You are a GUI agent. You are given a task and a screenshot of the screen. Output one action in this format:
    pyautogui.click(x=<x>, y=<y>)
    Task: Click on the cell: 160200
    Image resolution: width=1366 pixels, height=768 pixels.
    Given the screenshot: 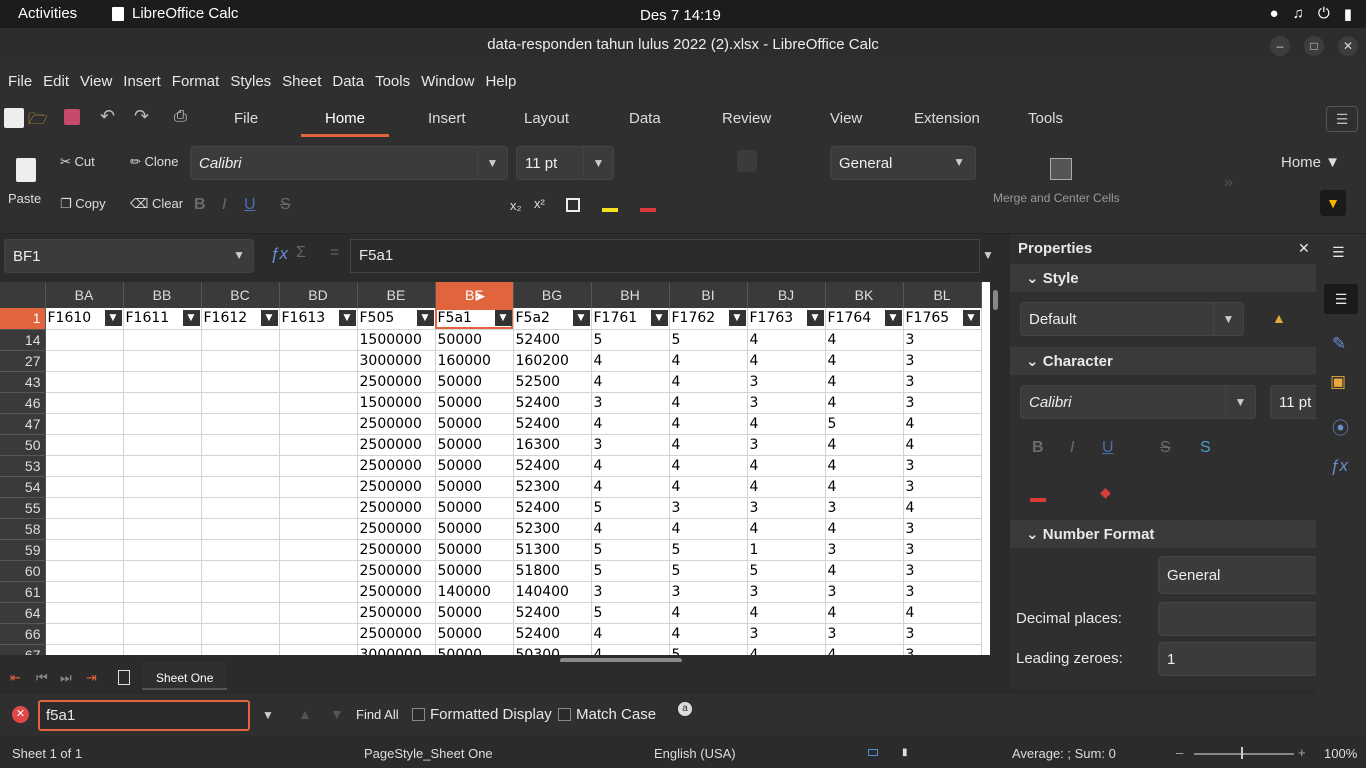 What is the action you would take?
    pyautogui.click(x=552, y=361)
    